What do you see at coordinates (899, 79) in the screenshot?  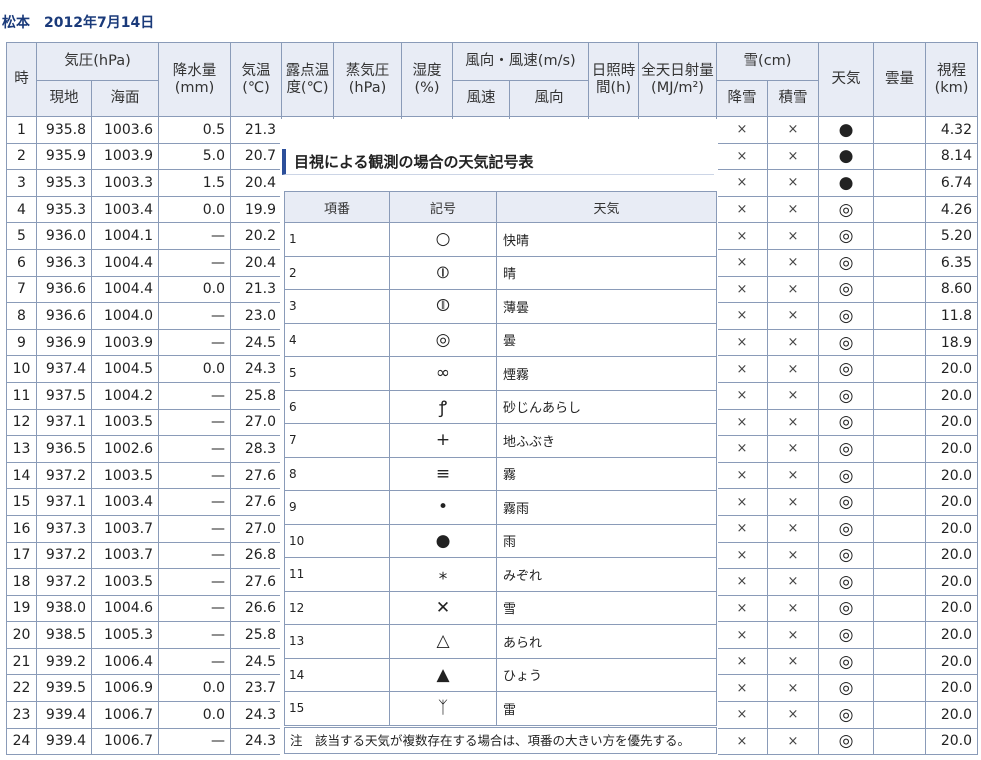 I see `col-cloud: 雲量` at bounding box center [899, 79].